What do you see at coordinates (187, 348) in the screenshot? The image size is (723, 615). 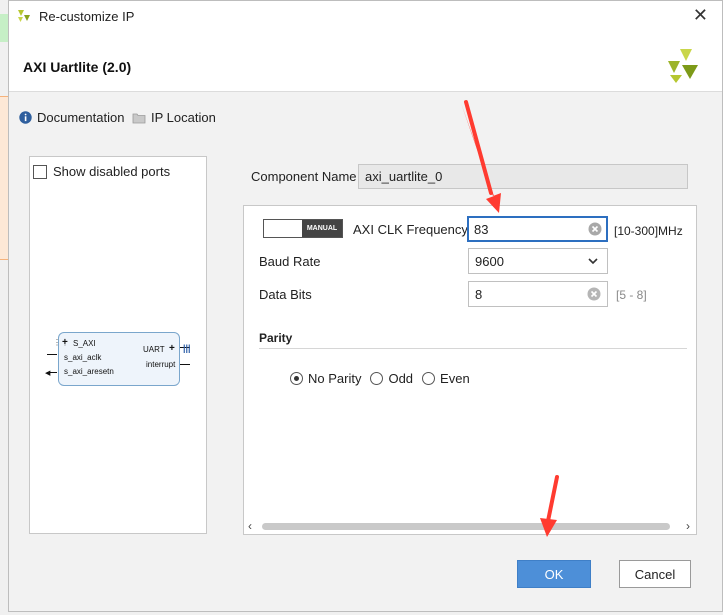 I see `uart-bus-icon: |||` at bounding box center [187, 348].